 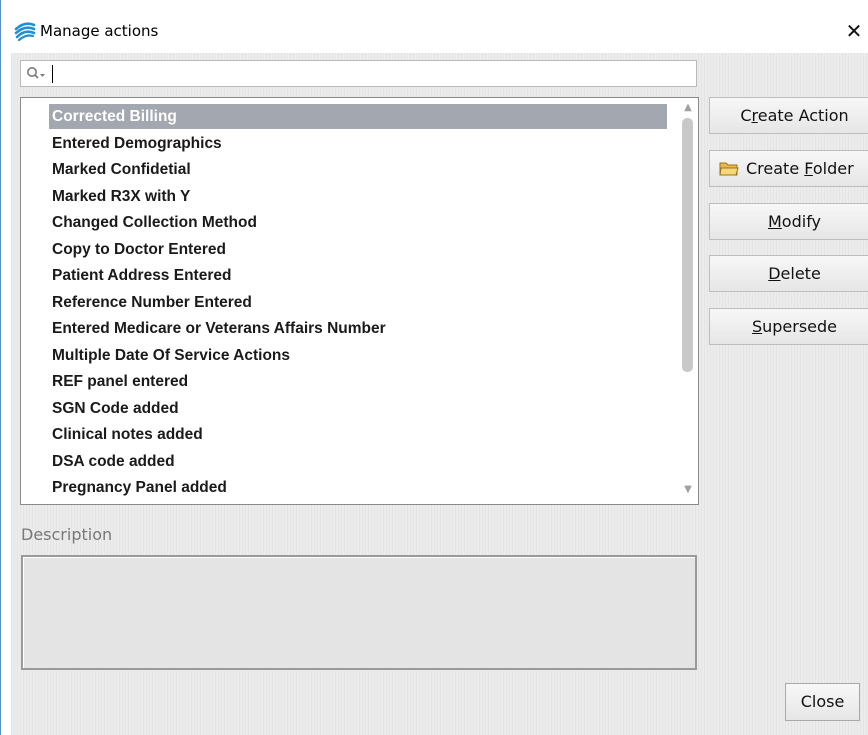 I want to click on modify-mnemonic: M, so click(x=774, y=221).